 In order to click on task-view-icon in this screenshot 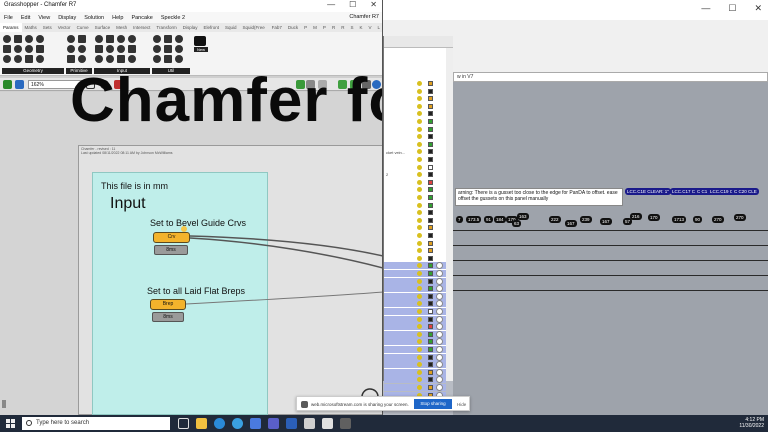, I will do `click(183, 423)`.